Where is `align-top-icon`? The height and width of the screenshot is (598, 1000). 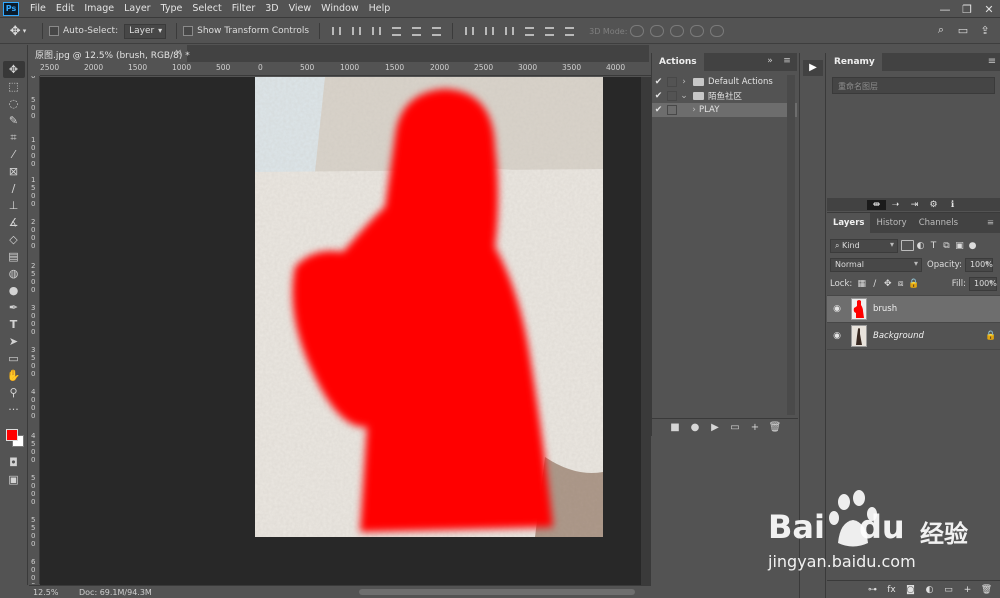 align-top-icon is located at coordinates (336, 31).